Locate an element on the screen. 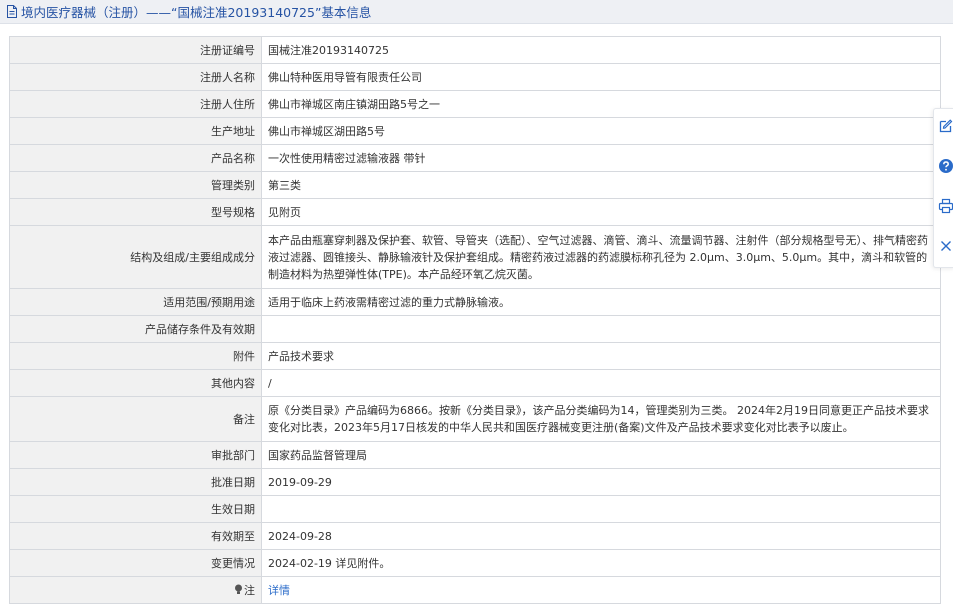 This screenshot has height=612, width=953. table-row: 产品储存条件及有效期 is located at coordinates (475, 329).